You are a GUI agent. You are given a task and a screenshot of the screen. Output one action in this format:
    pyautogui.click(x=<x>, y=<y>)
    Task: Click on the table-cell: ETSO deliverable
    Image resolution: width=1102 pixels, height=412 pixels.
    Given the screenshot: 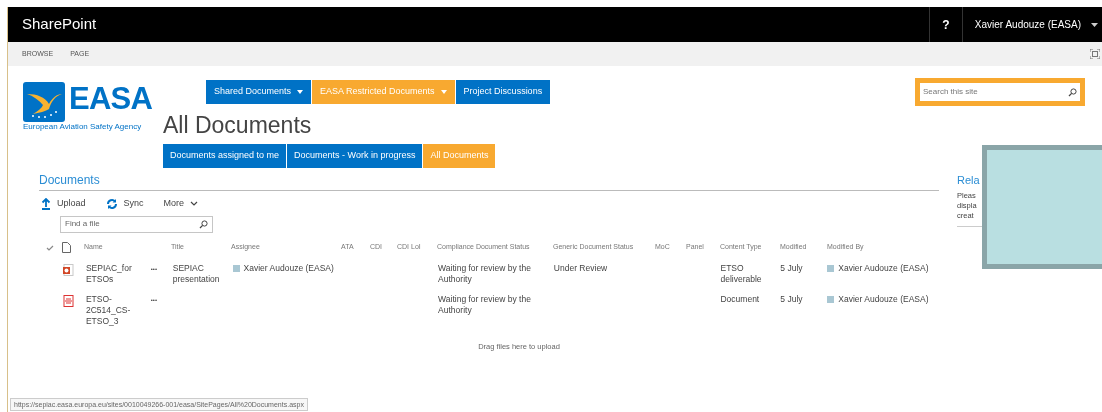 What is the action you would take?
    pyautogui.click(x=741, y=273)
    